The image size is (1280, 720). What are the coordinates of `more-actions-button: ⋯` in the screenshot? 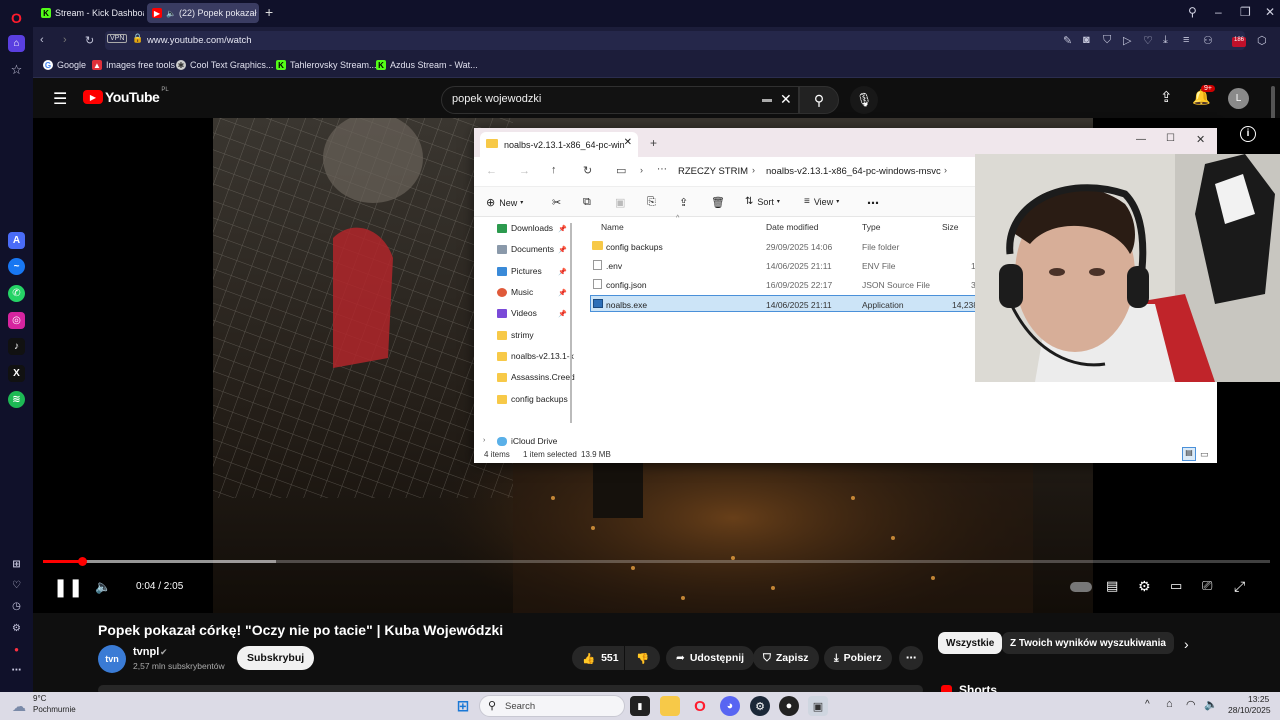 It's located at (911, 658).